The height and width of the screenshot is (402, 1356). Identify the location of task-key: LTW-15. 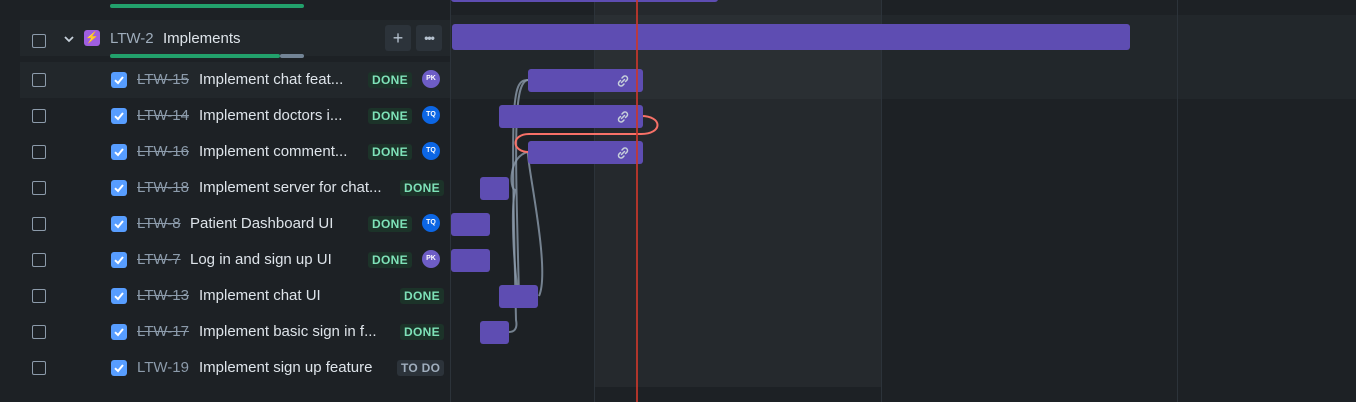
(163, 79).